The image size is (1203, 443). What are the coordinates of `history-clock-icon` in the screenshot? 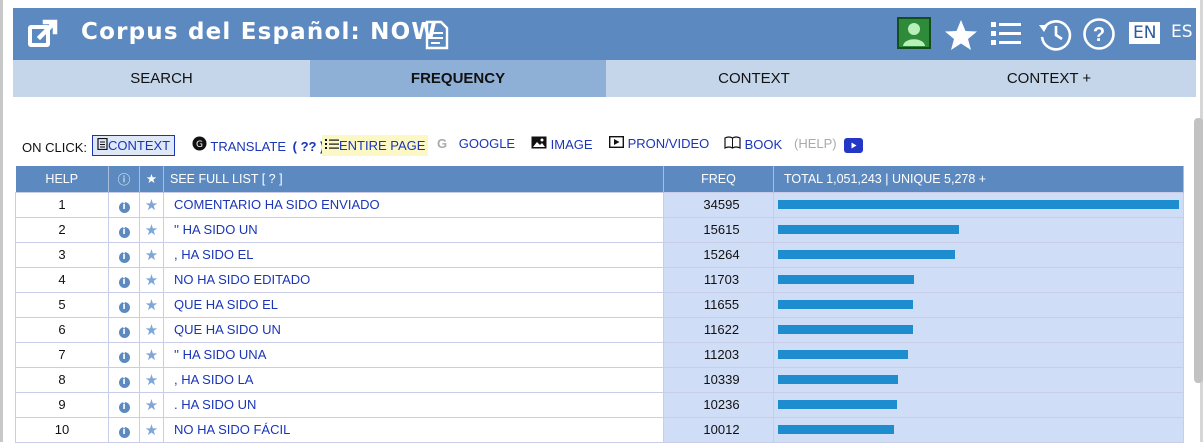 It's located at (1055, 34).